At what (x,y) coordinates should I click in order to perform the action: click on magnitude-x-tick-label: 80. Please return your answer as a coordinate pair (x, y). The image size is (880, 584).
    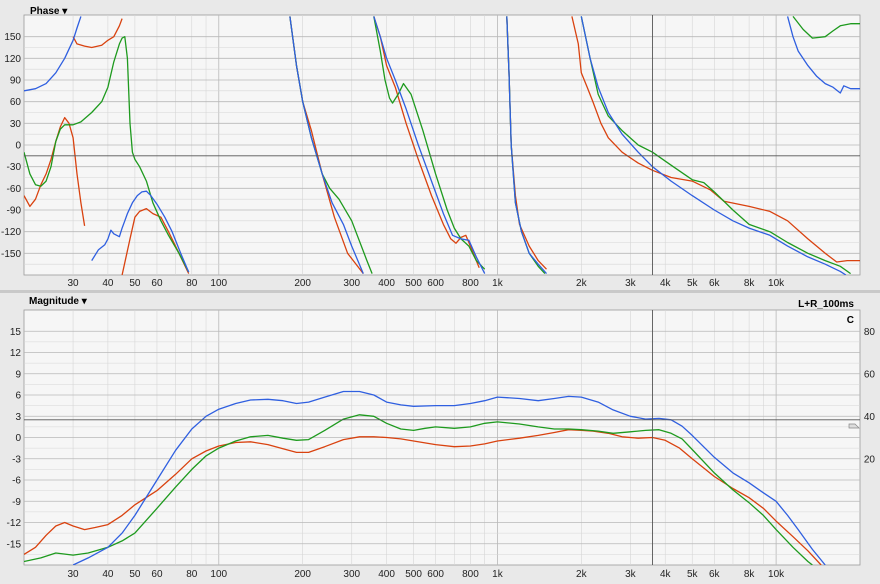
    Looking at the image, I should click on (192, 574).